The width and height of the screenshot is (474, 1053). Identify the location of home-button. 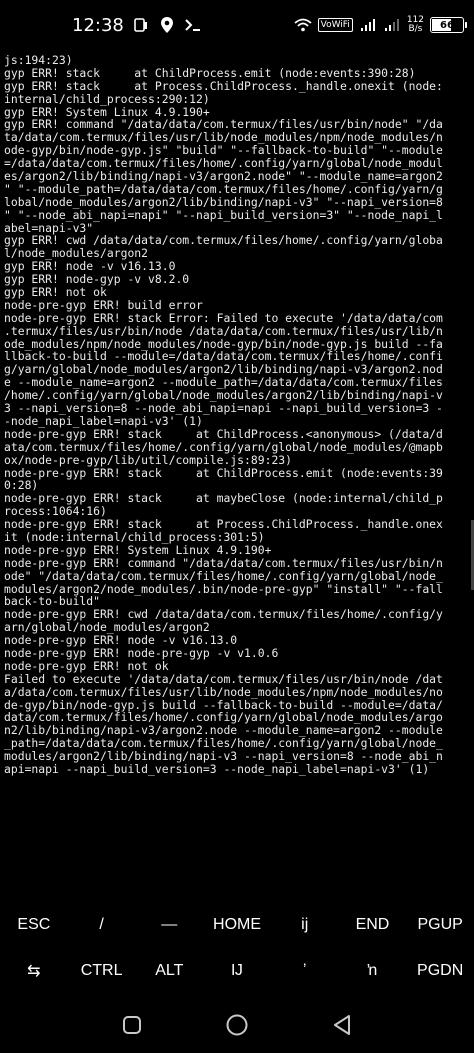
(237, 1025).